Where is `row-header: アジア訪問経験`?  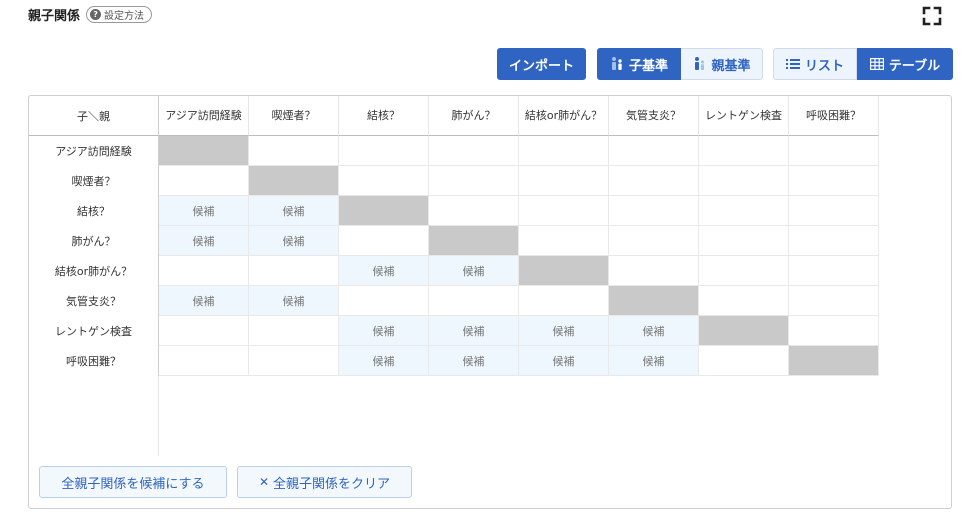 row-header: アジア訪問経験 is located at coordinates (94, 151).